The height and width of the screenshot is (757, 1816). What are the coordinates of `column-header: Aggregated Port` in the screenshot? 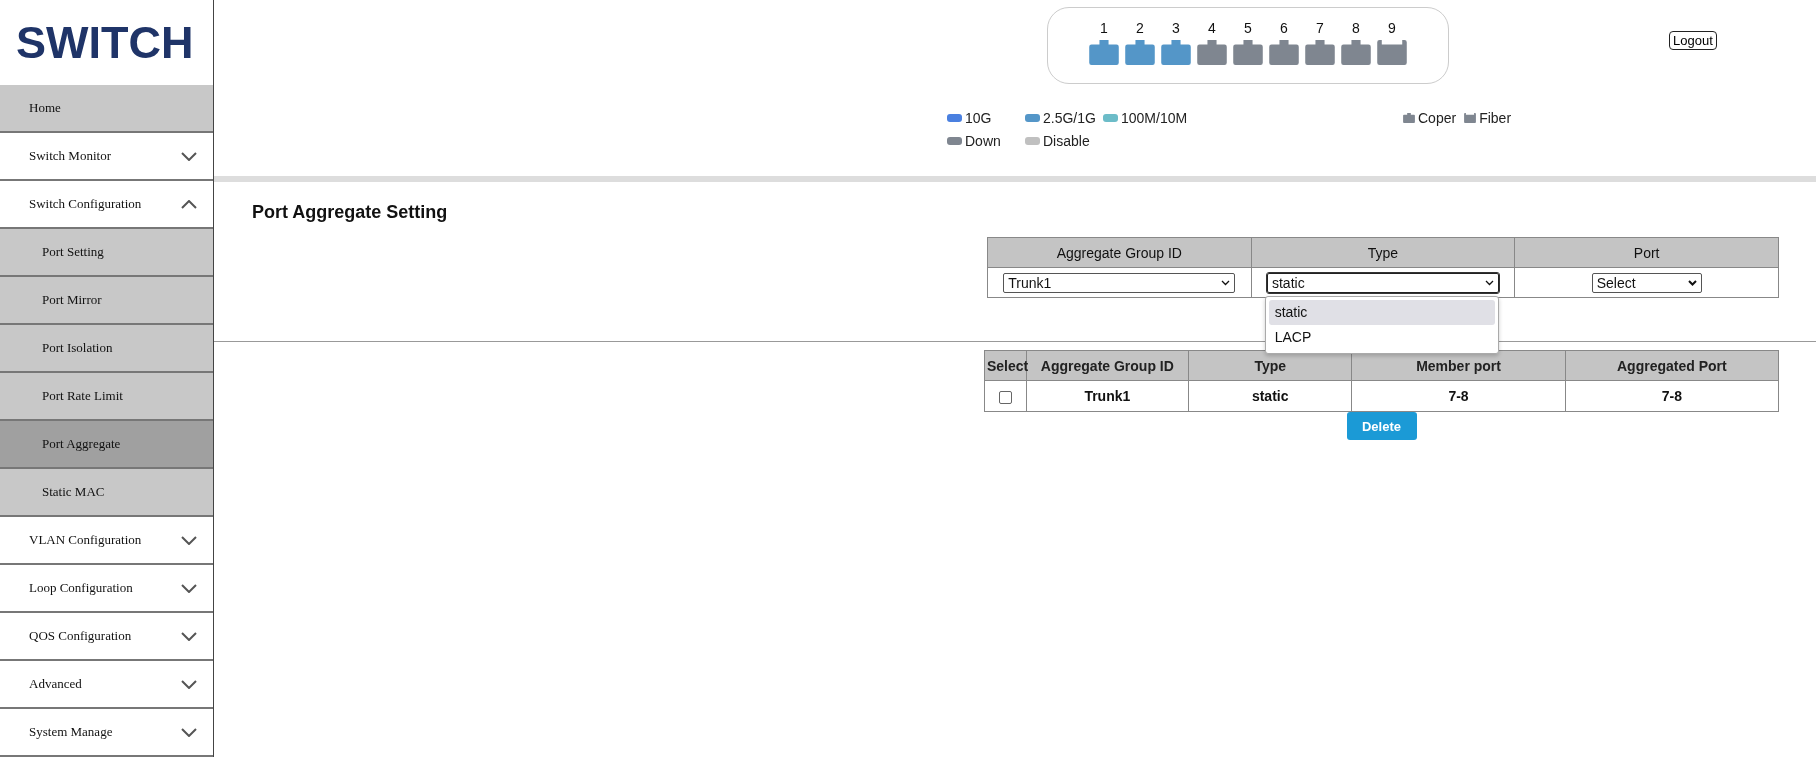 It's located at (1672, 365).